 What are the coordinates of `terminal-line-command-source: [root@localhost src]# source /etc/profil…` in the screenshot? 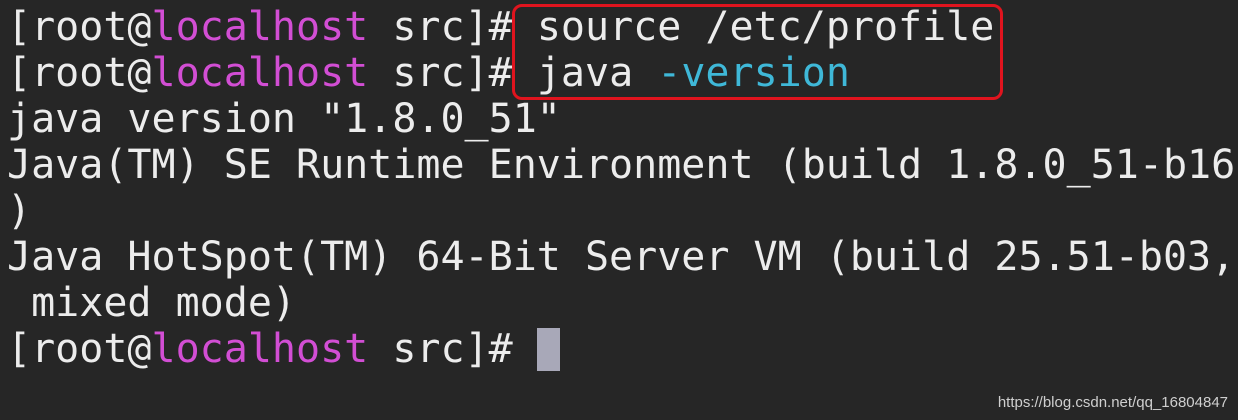 It's located at (622, 27).